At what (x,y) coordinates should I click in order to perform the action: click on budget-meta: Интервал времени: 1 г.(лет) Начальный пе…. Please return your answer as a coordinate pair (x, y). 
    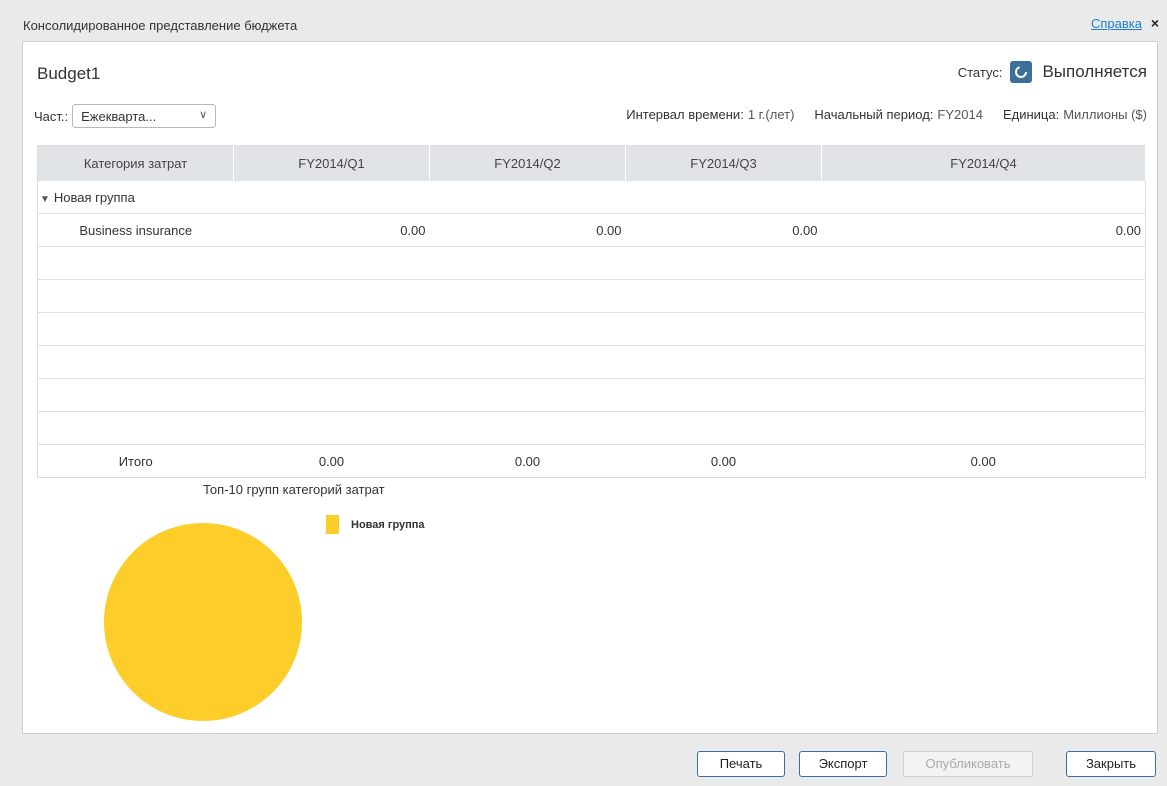
    Looking at the image, I should click on (886, 114).